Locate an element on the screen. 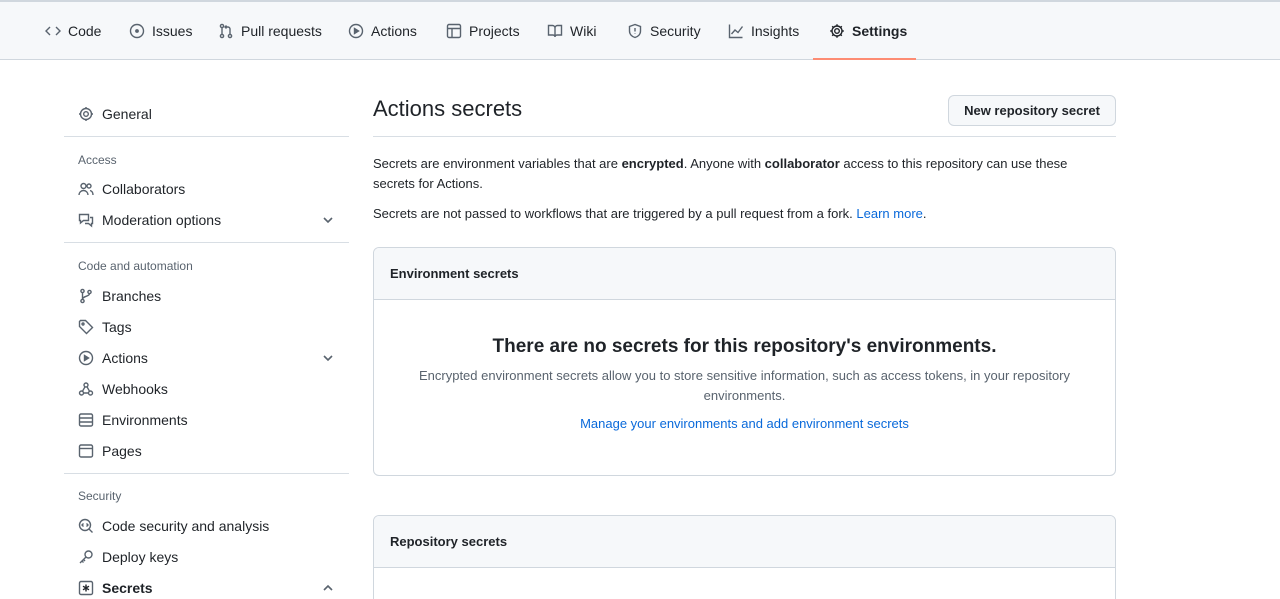 This screenshot has height=599, width=1280. title-divider is located at coordinates (744, 136).